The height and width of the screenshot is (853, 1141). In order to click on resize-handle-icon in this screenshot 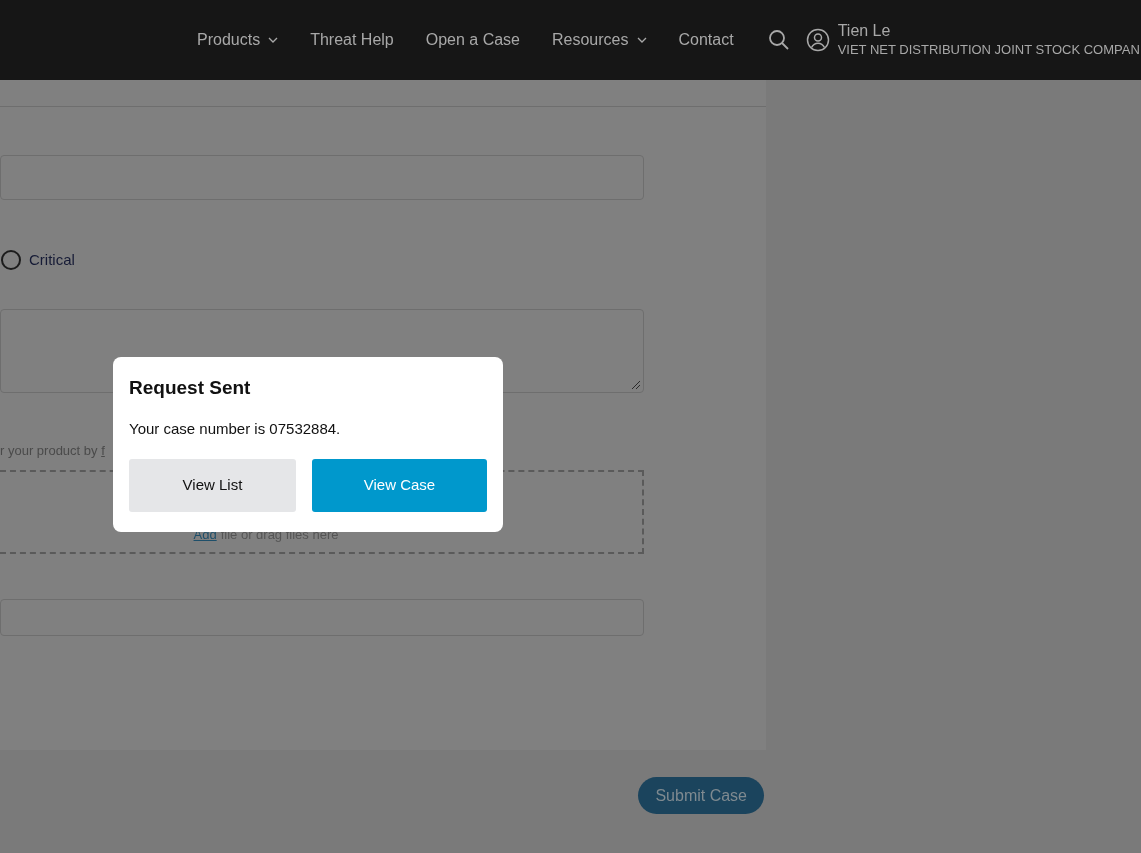, I will do `click(636, 385)`.